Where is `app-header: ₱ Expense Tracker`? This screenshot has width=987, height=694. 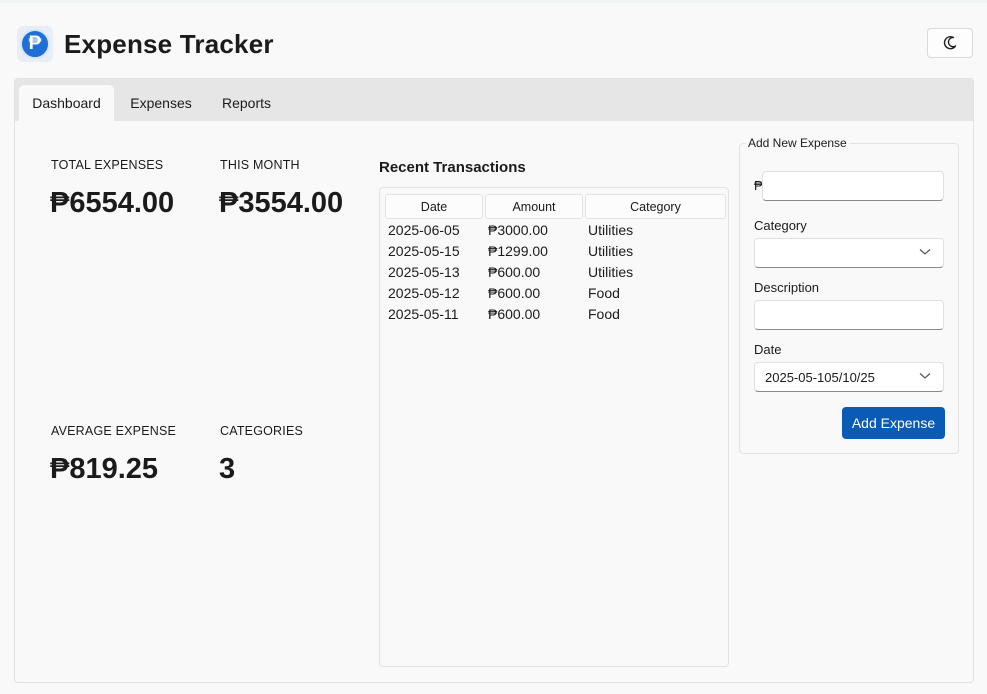 app-header: ₱ Expense Tracker is located at coordinates (493, 39).